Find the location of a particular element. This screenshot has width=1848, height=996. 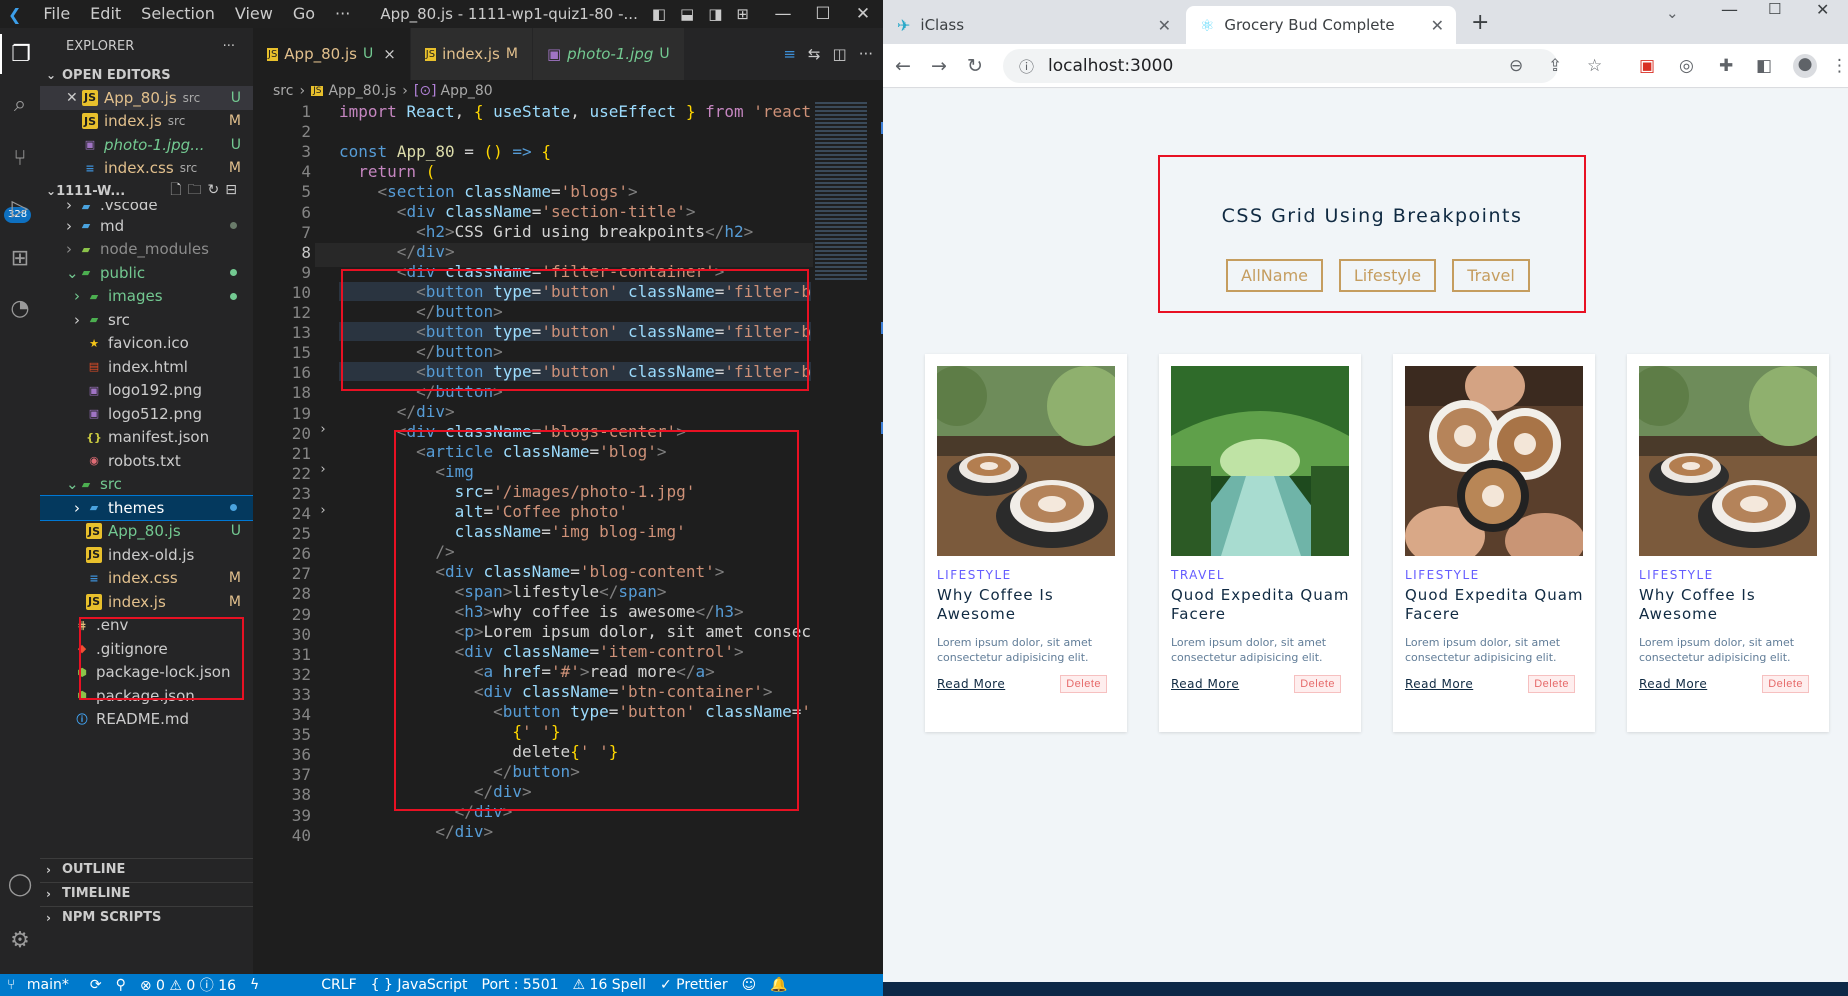

tab-app80: JS App_80.js U × is located at coordinates (332, 54).